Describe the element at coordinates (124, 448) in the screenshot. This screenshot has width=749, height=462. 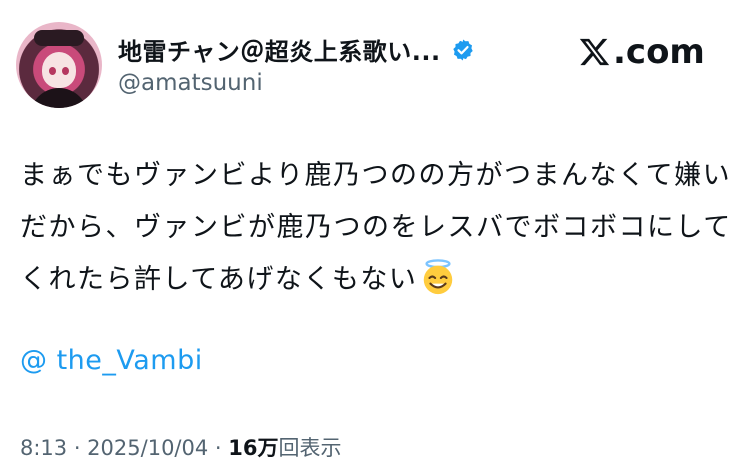
I see `tweet-timestamp: 8:13 · 2025/10/04 ·` at that location.